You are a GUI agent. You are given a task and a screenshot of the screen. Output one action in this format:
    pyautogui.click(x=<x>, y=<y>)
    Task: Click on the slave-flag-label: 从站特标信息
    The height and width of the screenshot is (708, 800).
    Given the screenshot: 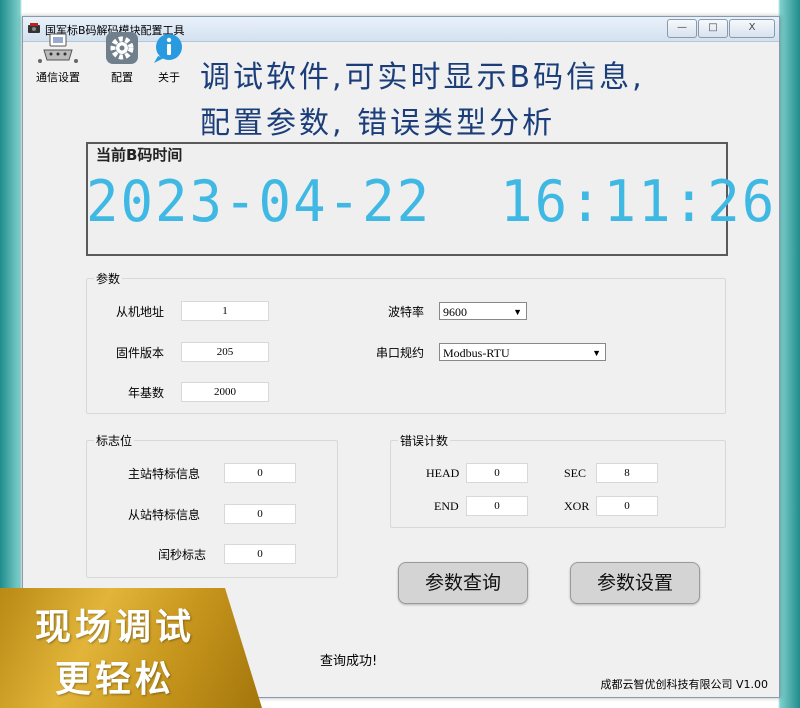 What is the action you would take?
    pyautogui.click(x=164, y=515)
    